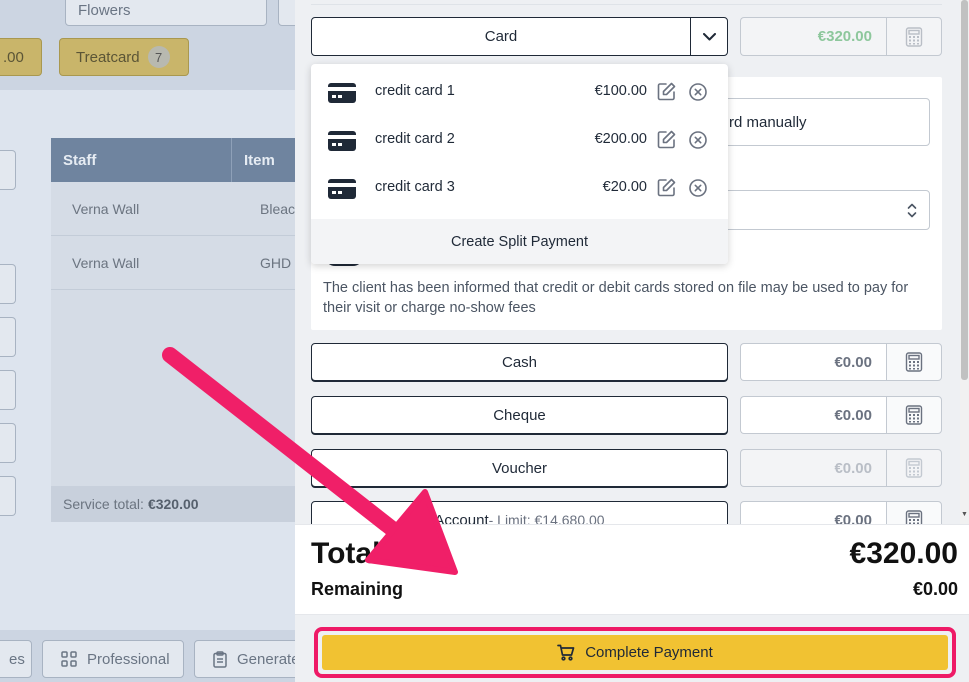 Image resolution: width=969 pixels, height=682 pixels. I want to click on professional-button: Professional, so click(113, 659).